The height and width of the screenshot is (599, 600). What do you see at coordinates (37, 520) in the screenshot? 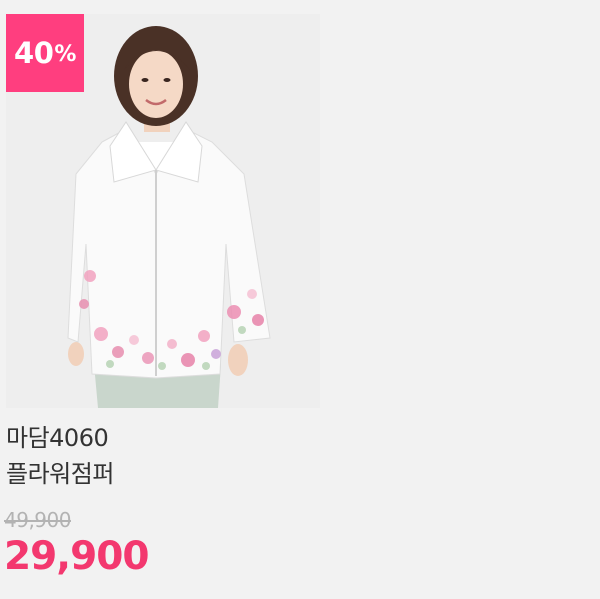
I see `original-price: 49,900` at bounding box center [37, 520].